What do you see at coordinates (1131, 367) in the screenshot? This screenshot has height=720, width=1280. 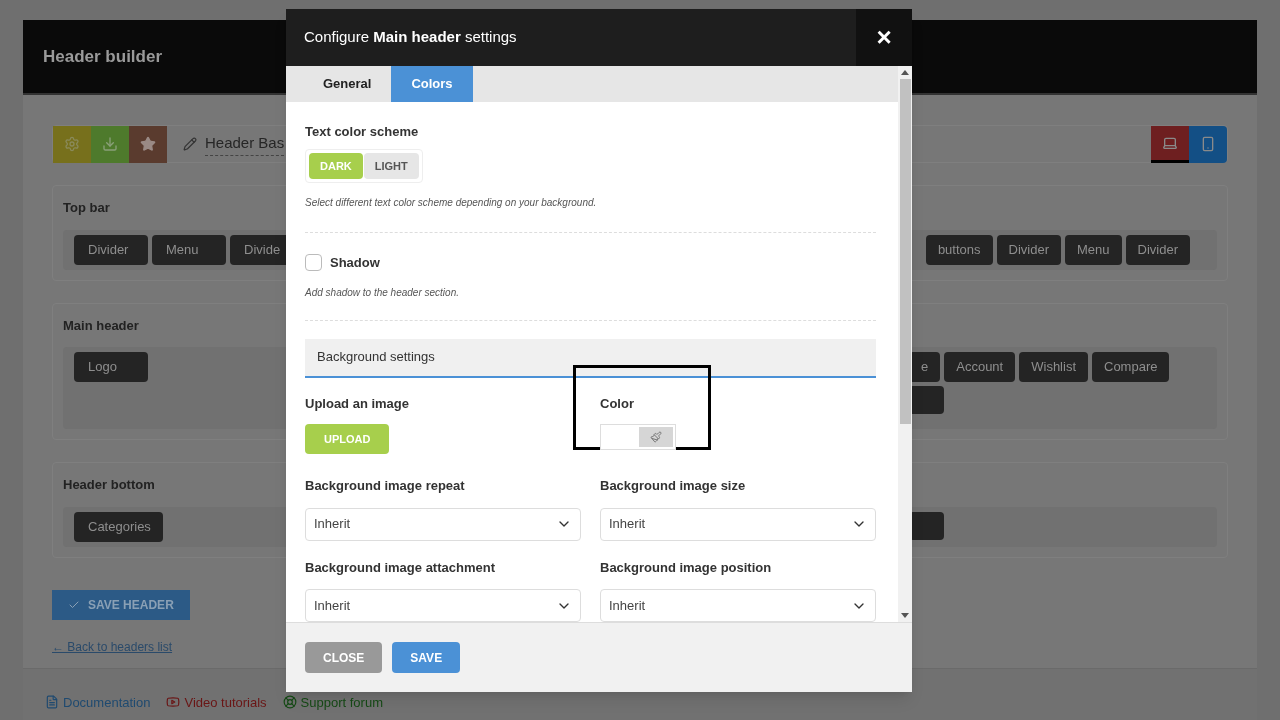 I see `element-button: Compare` at bounding box center [1131, 367].